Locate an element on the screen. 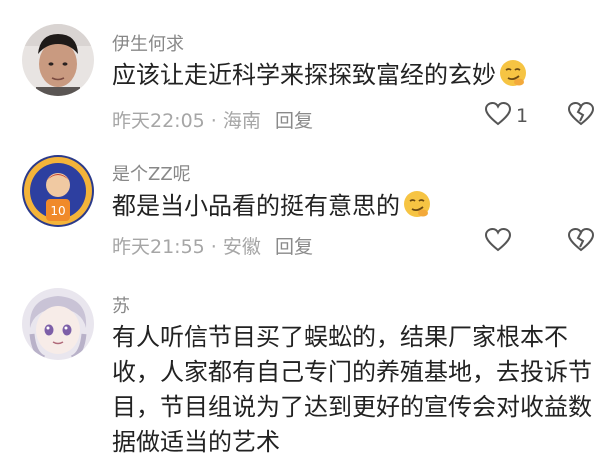  comment-meta: 昨天22:05 · 海南 is located at coordinates (186, 119).